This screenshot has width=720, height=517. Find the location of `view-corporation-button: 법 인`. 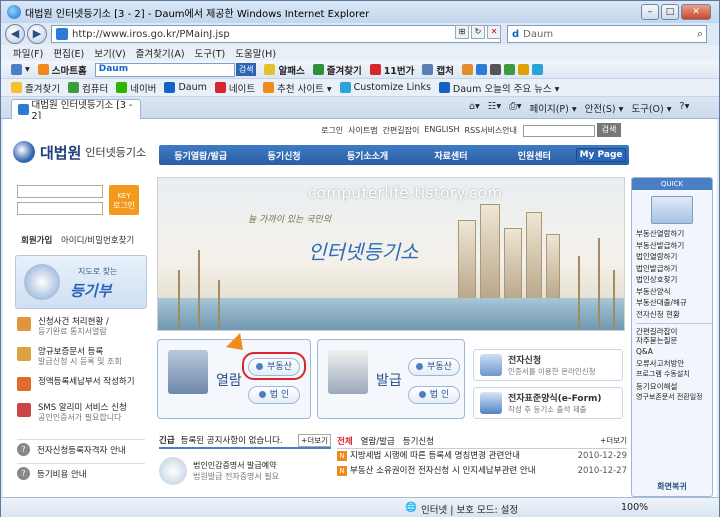

view-corporation-button: 법 인 is located at coordinates (274, 395).